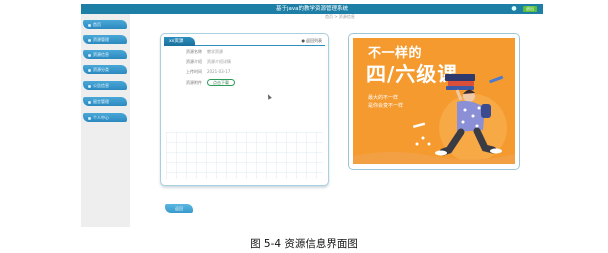 The height and width of the screenshot is (253, 608). I want to click on sidebar-item-label: 资源分类, so click(101, 69).